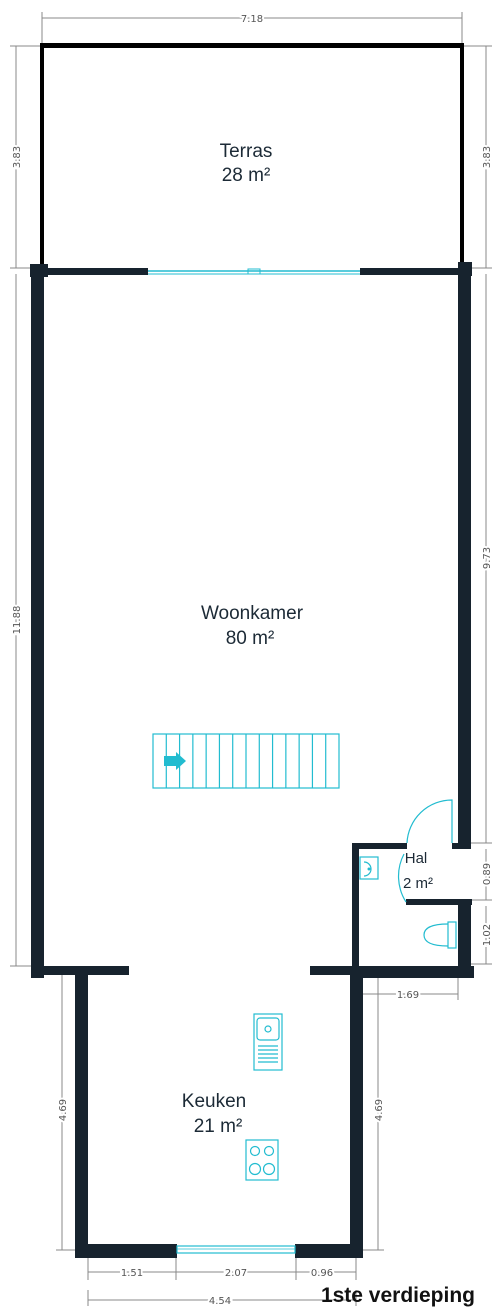 The height and width of the screenshot is (1312, 493). Describe the element at coordinates (246, 175) in the screenshot. I see `terras-area: 28 m²` at that location.